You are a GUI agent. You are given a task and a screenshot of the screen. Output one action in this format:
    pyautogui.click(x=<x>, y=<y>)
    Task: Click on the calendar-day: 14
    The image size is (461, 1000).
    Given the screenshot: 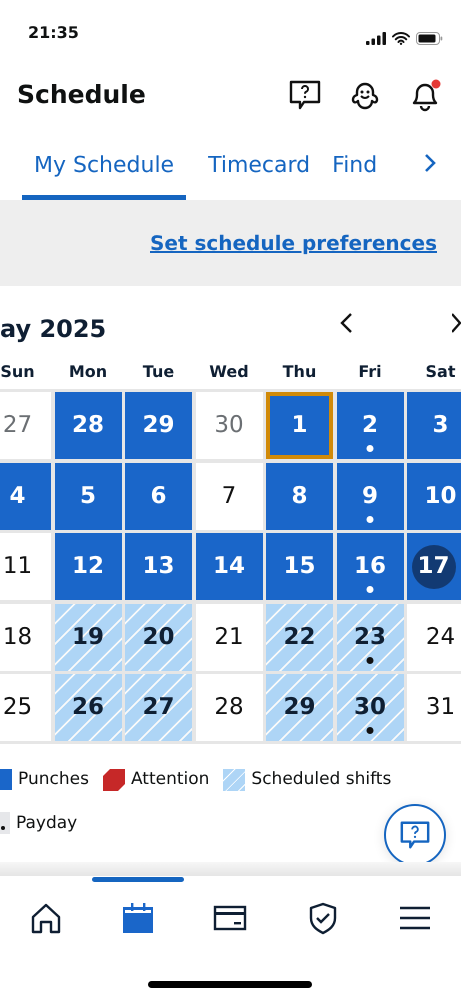 What is the action you would take?
    pyautogui.click(x=229, y=566)
    